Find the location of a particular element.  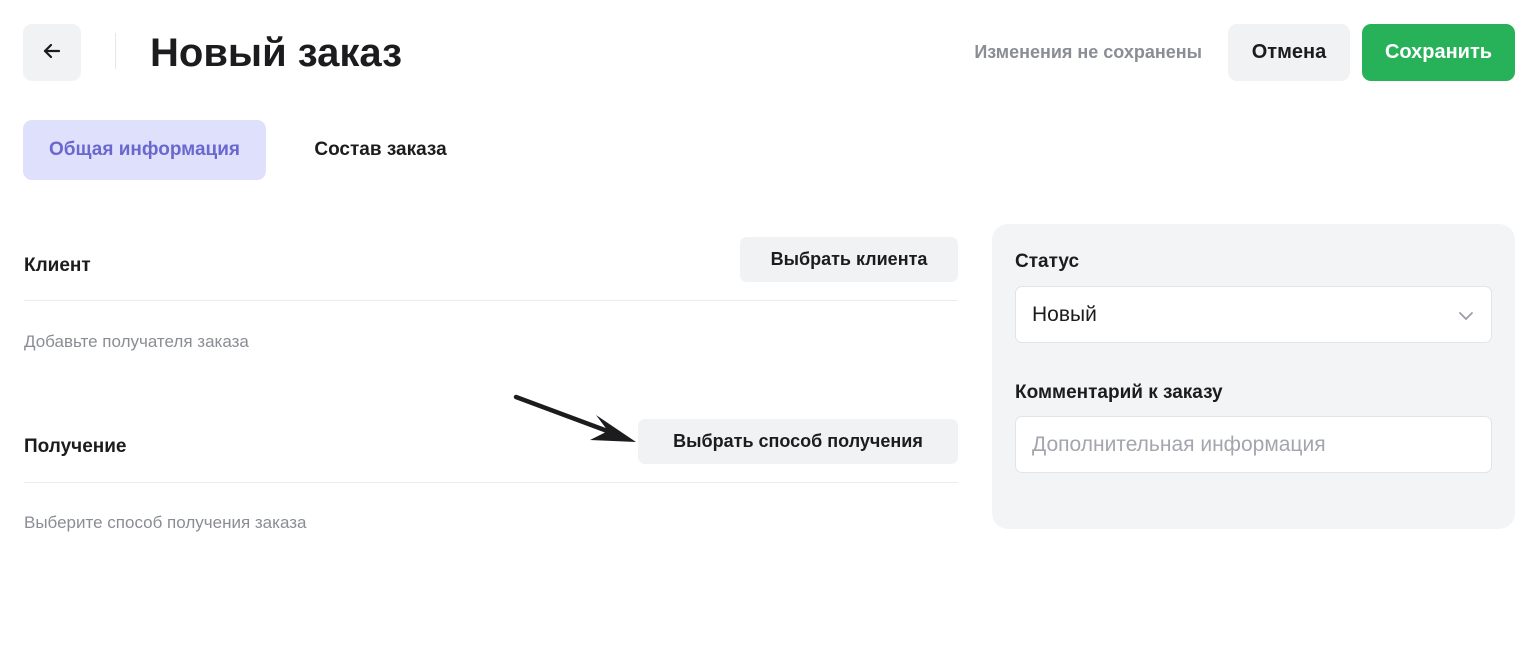

delivery-section-title: Получение is located at coordinates (75, 446).